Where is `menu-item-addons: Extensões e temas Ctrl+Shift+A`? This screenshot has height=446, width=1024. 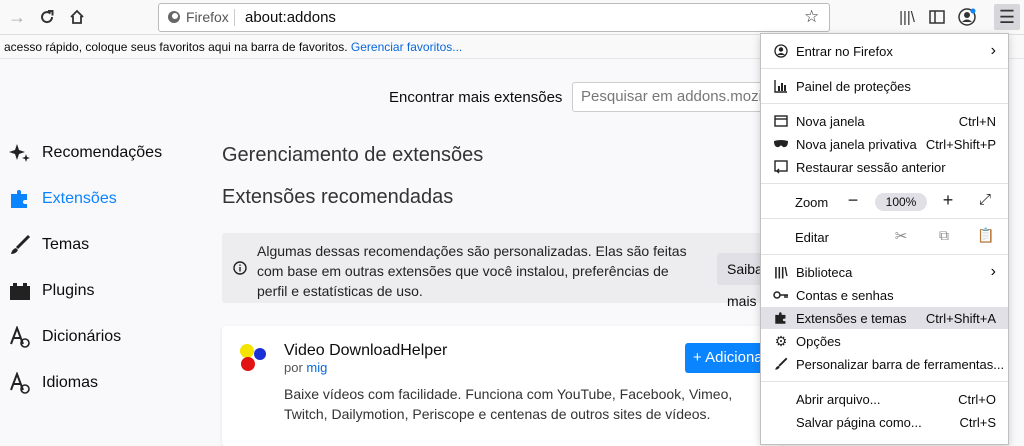
menu-item-addons: Extensões e temas Ctrl+Shift+A is located at coordinates (884, 318).